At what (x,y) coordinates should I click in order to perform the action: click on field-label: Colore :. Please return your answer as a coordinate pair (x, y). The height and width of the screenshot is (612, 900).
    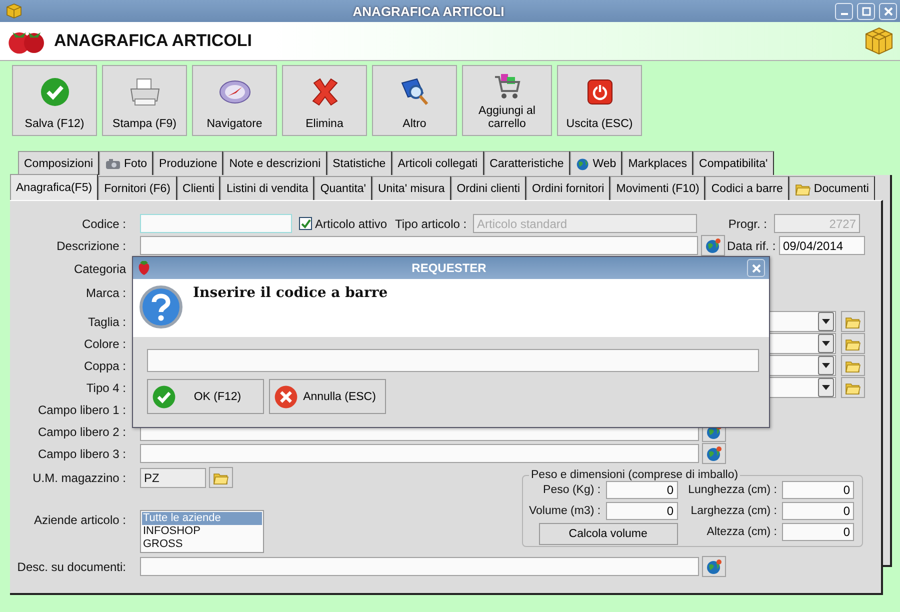
    Looking at the image, I should click on (104, 343).